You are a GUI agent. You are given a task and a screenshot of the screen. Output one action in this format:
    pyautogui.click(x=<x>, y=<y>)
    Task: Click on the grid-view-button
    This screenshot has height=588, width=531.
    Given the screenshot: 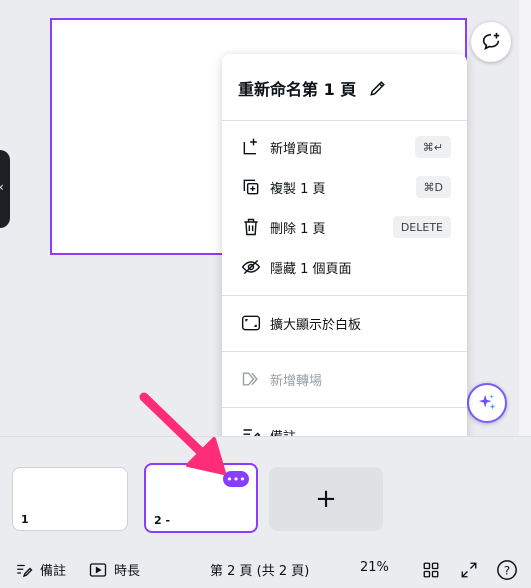 What is the action you would take?
    pyautogui.click(x=431, y=570)
    